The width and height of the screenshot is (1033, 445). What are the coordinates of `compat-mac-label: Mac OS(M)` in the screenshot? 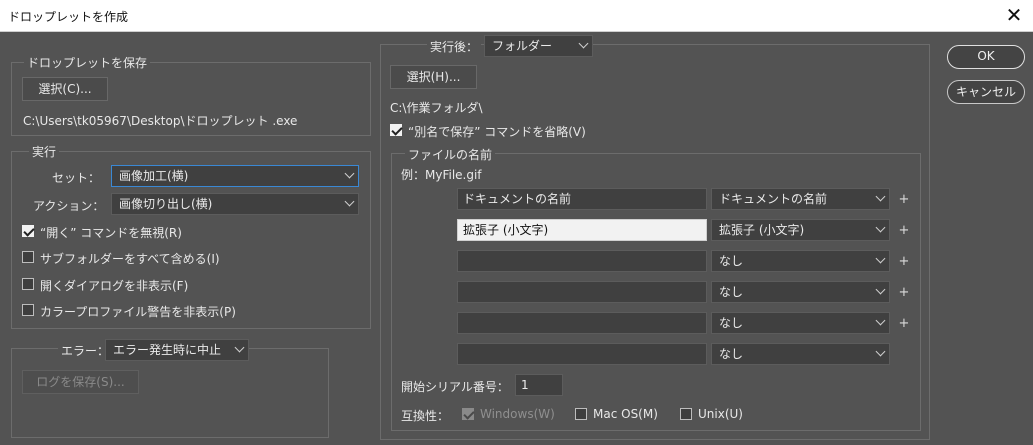 It's located at (625, 414).